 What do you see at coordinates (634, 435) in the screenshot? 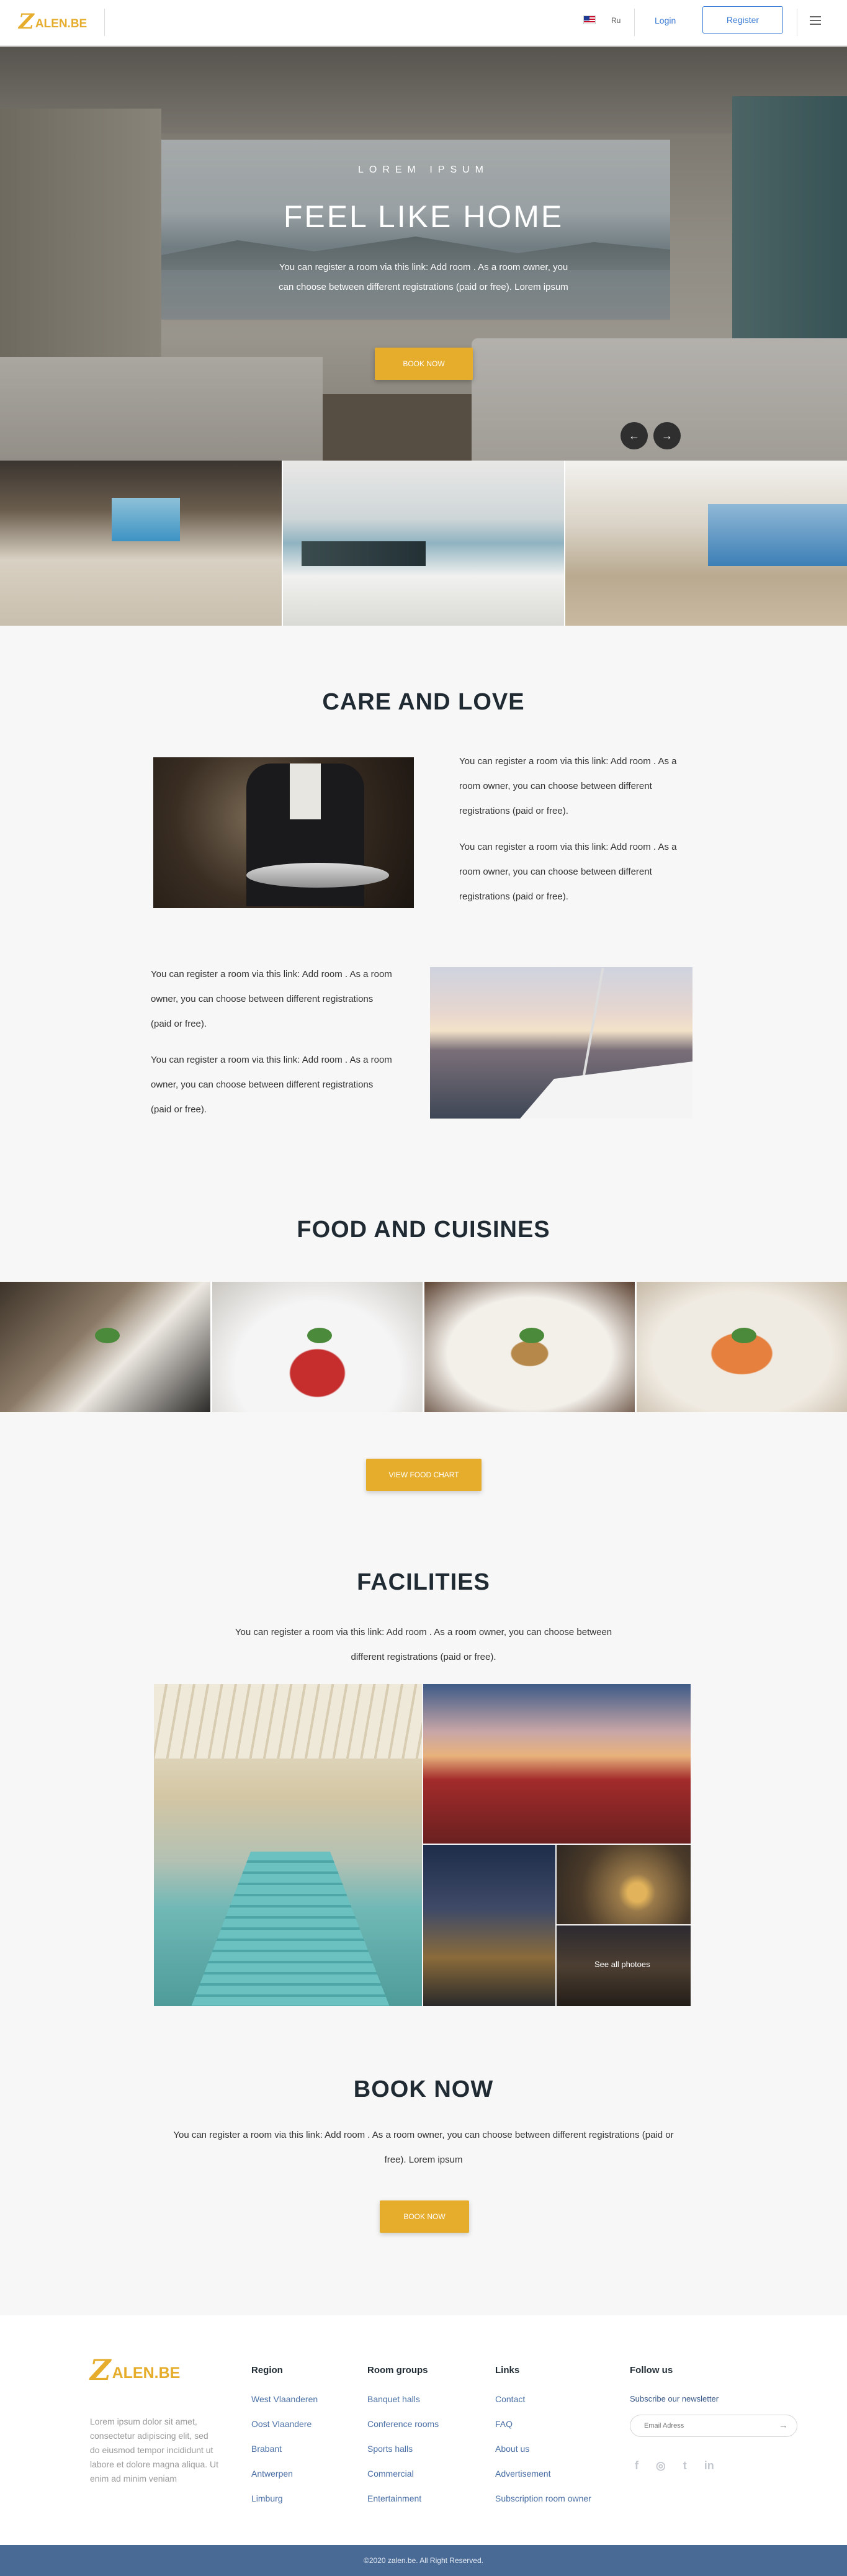
I see `arrow-left-icon: ←` at bounding box center [634, 435].